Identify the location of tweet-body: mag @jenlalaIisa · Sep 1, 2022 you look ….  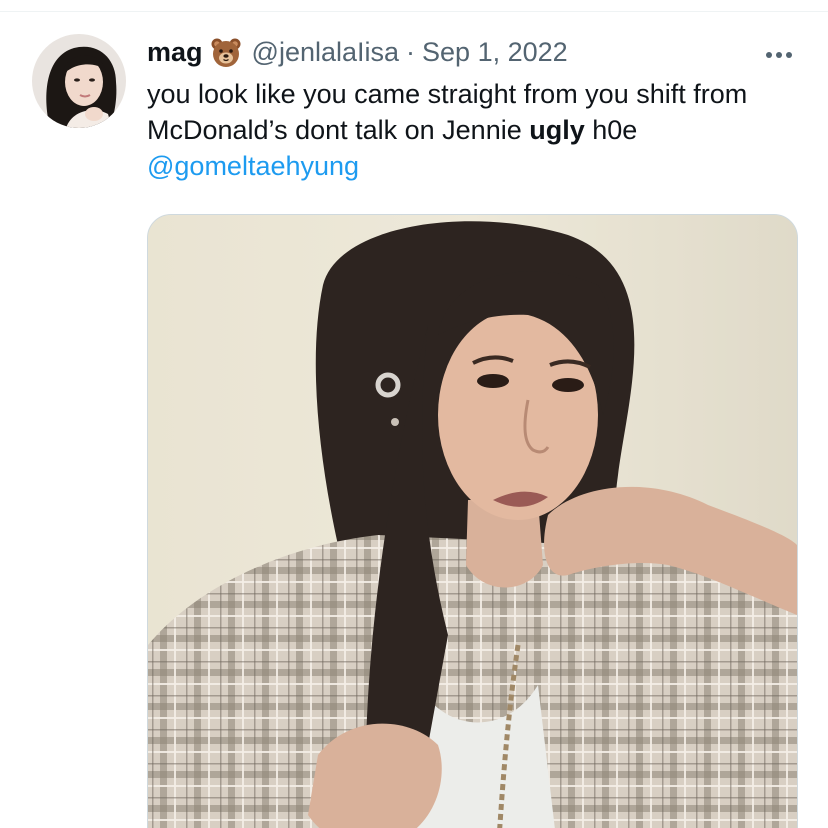
(477, 107).